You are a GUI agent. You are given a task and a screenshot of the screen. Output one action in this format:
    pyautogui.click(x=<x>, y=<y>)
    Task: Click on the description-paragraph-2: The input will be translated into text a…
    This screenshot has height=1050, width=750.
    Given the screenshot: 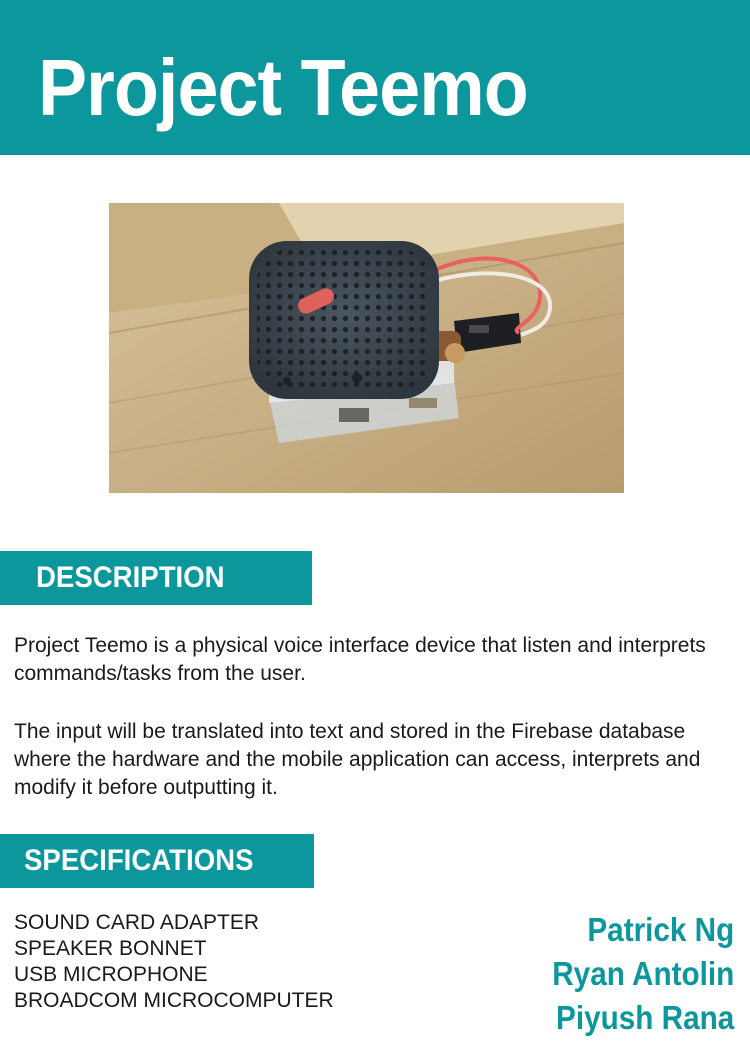 What is the action you would take?
    pyautogui.click(x=357, y=759)
    